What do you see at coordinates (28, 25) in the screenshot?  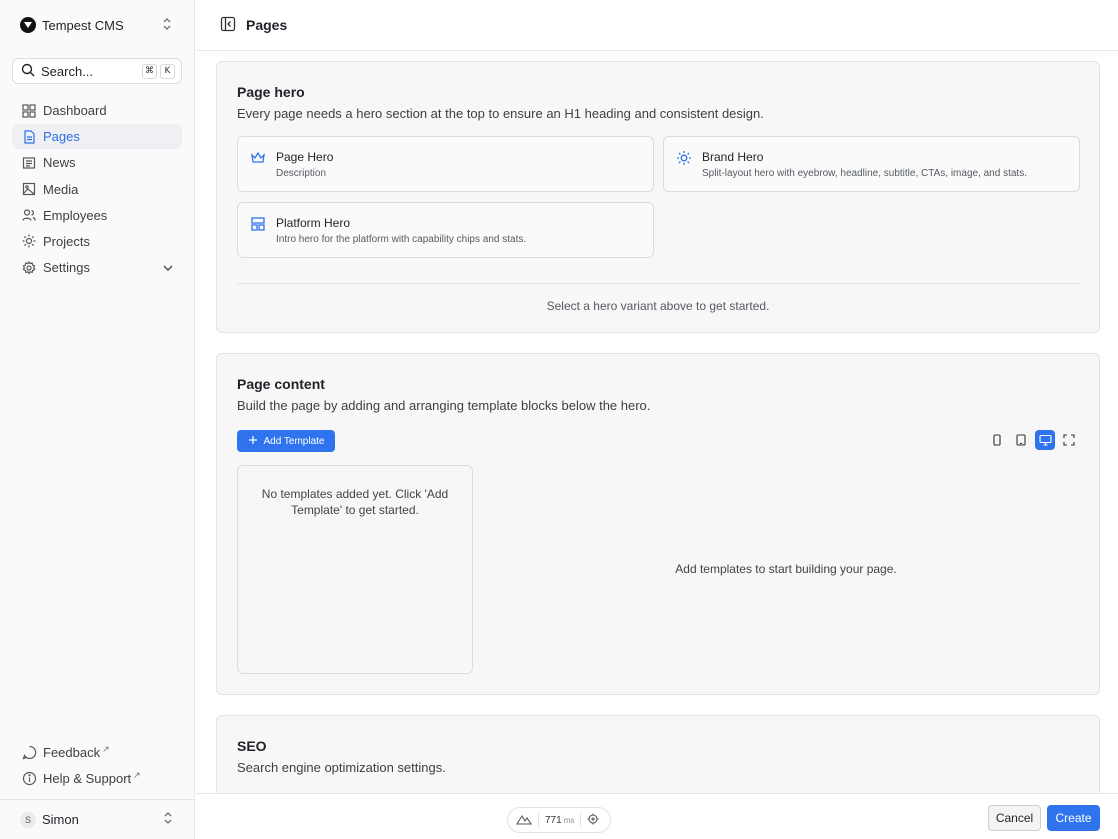 I see `logo-icon` at bounding box center [28, 25].